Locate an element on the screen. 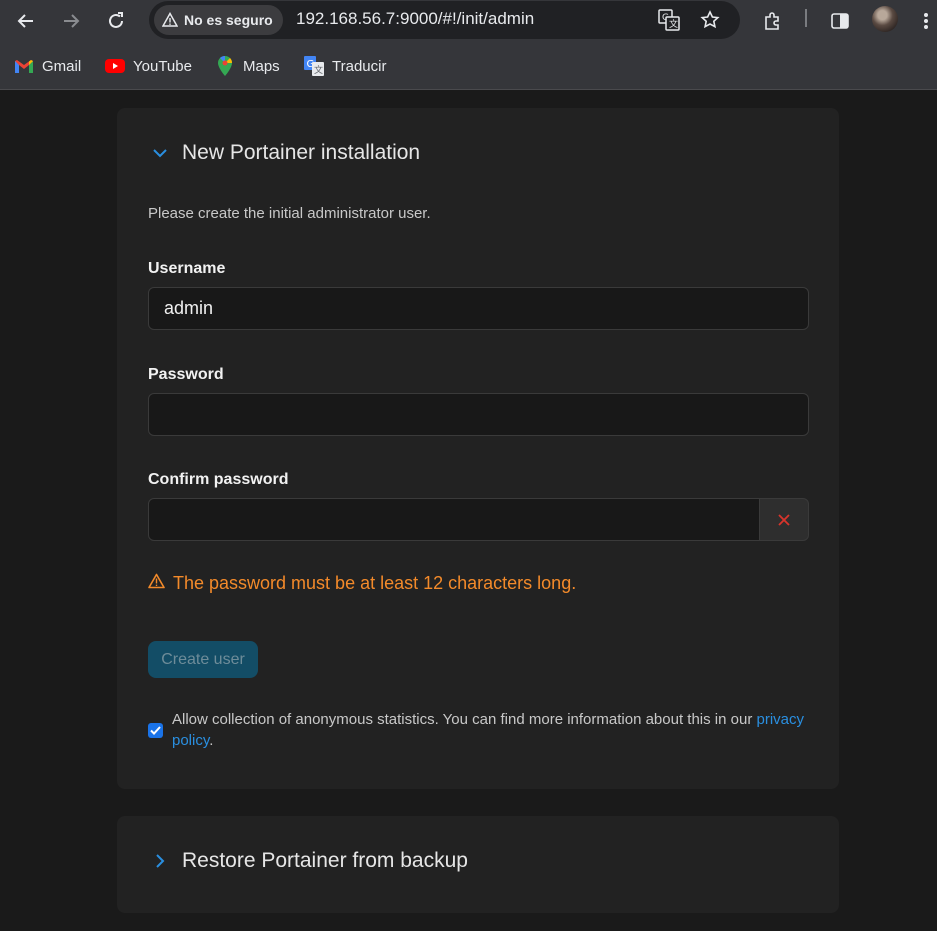 This screenshot has height=931, width=937. translate-icon: G文 is located at coordinates (314, 66).